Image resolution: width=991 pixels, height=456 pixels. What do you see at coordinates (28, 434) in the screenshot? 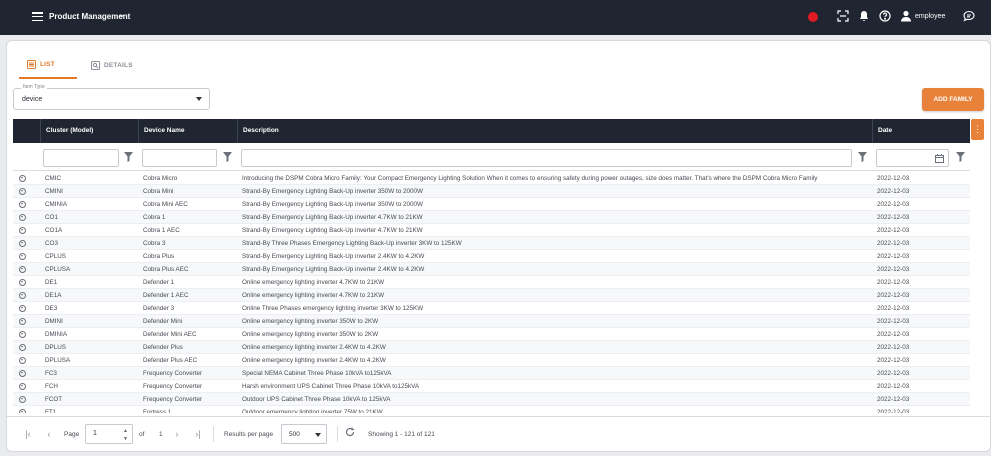
I see `first-page-icon: |‹` at bounding box center [28, 434].